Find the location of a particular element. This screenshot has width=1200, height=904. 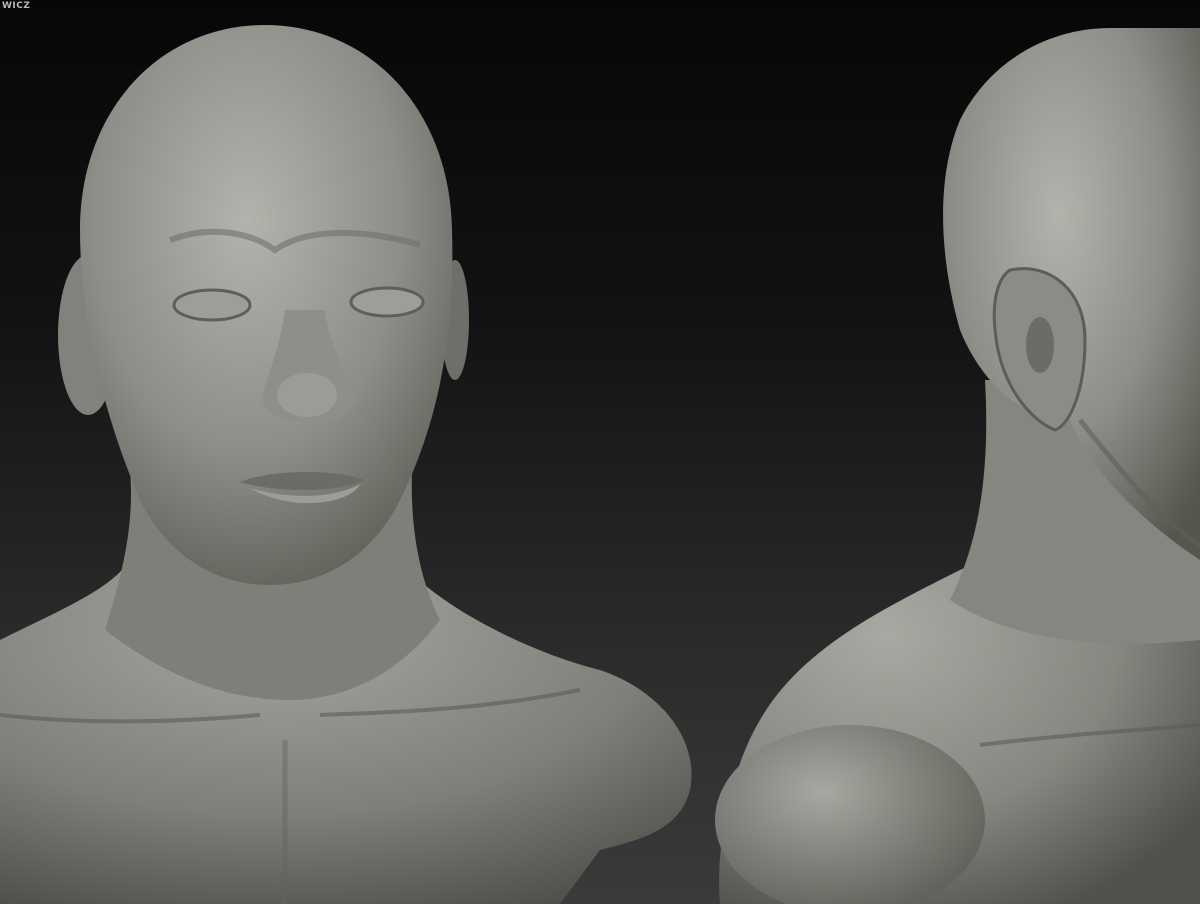

front-left-eye is located at coordinates (212, 305).